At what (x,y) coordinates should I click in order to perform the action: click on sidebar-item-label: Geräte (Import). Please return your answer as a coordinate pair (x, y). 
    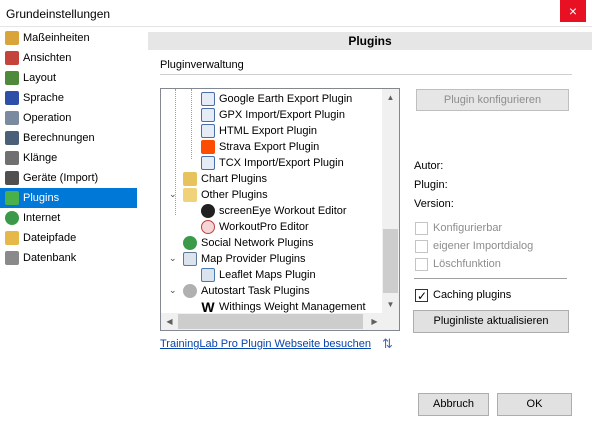
    Looking at the image, I should click on (61, 178).